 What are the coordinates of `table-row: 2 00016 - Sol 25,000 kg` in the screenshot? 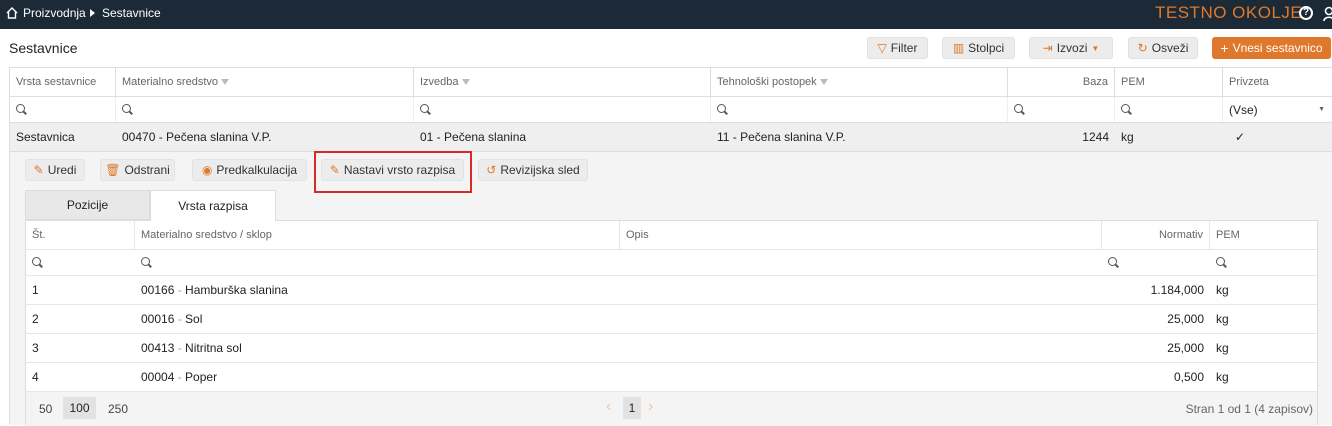 It's located at (671, 319).